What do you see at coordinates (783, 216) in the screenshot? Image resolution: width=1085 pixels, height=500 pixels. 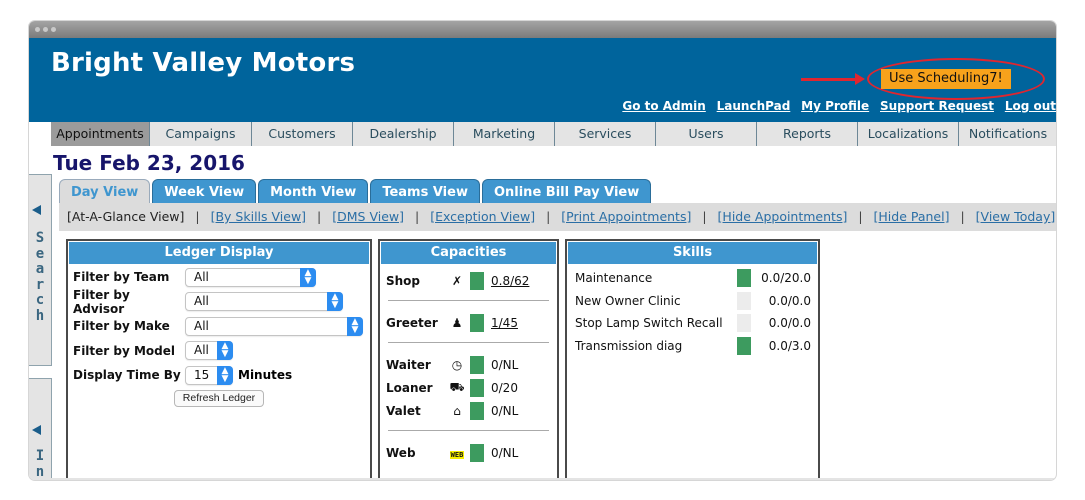 I see `hide-appointments-link: [Hide Appointments]` at bounding box center [783, 216].